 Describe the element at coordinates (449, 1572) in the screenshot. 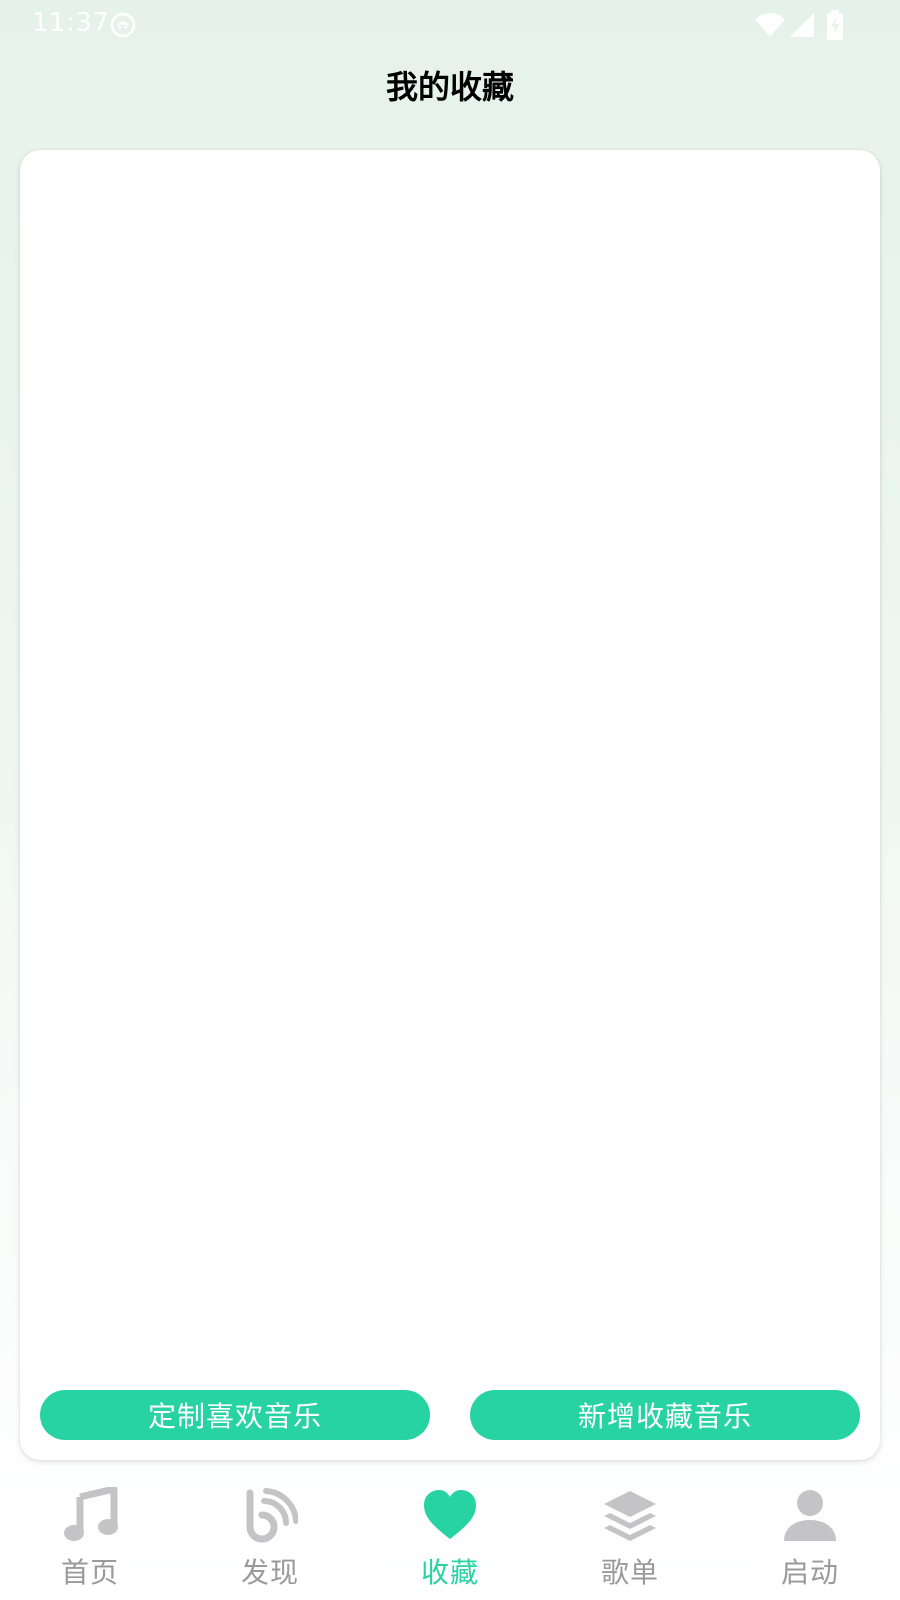

I see `nav-label-favorites: 收藏` at that location.